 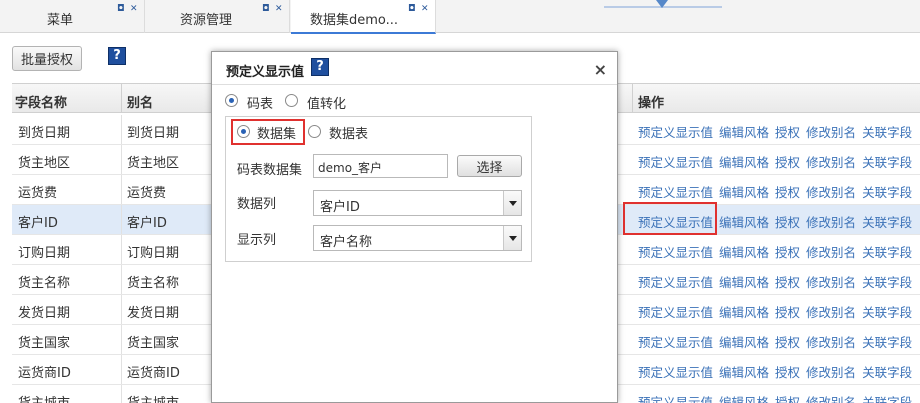 What do you see at coordinates (206, 20) in the screenshot?
I see `tab-resource-label: 资源管理` at bounding box center [206, 20].